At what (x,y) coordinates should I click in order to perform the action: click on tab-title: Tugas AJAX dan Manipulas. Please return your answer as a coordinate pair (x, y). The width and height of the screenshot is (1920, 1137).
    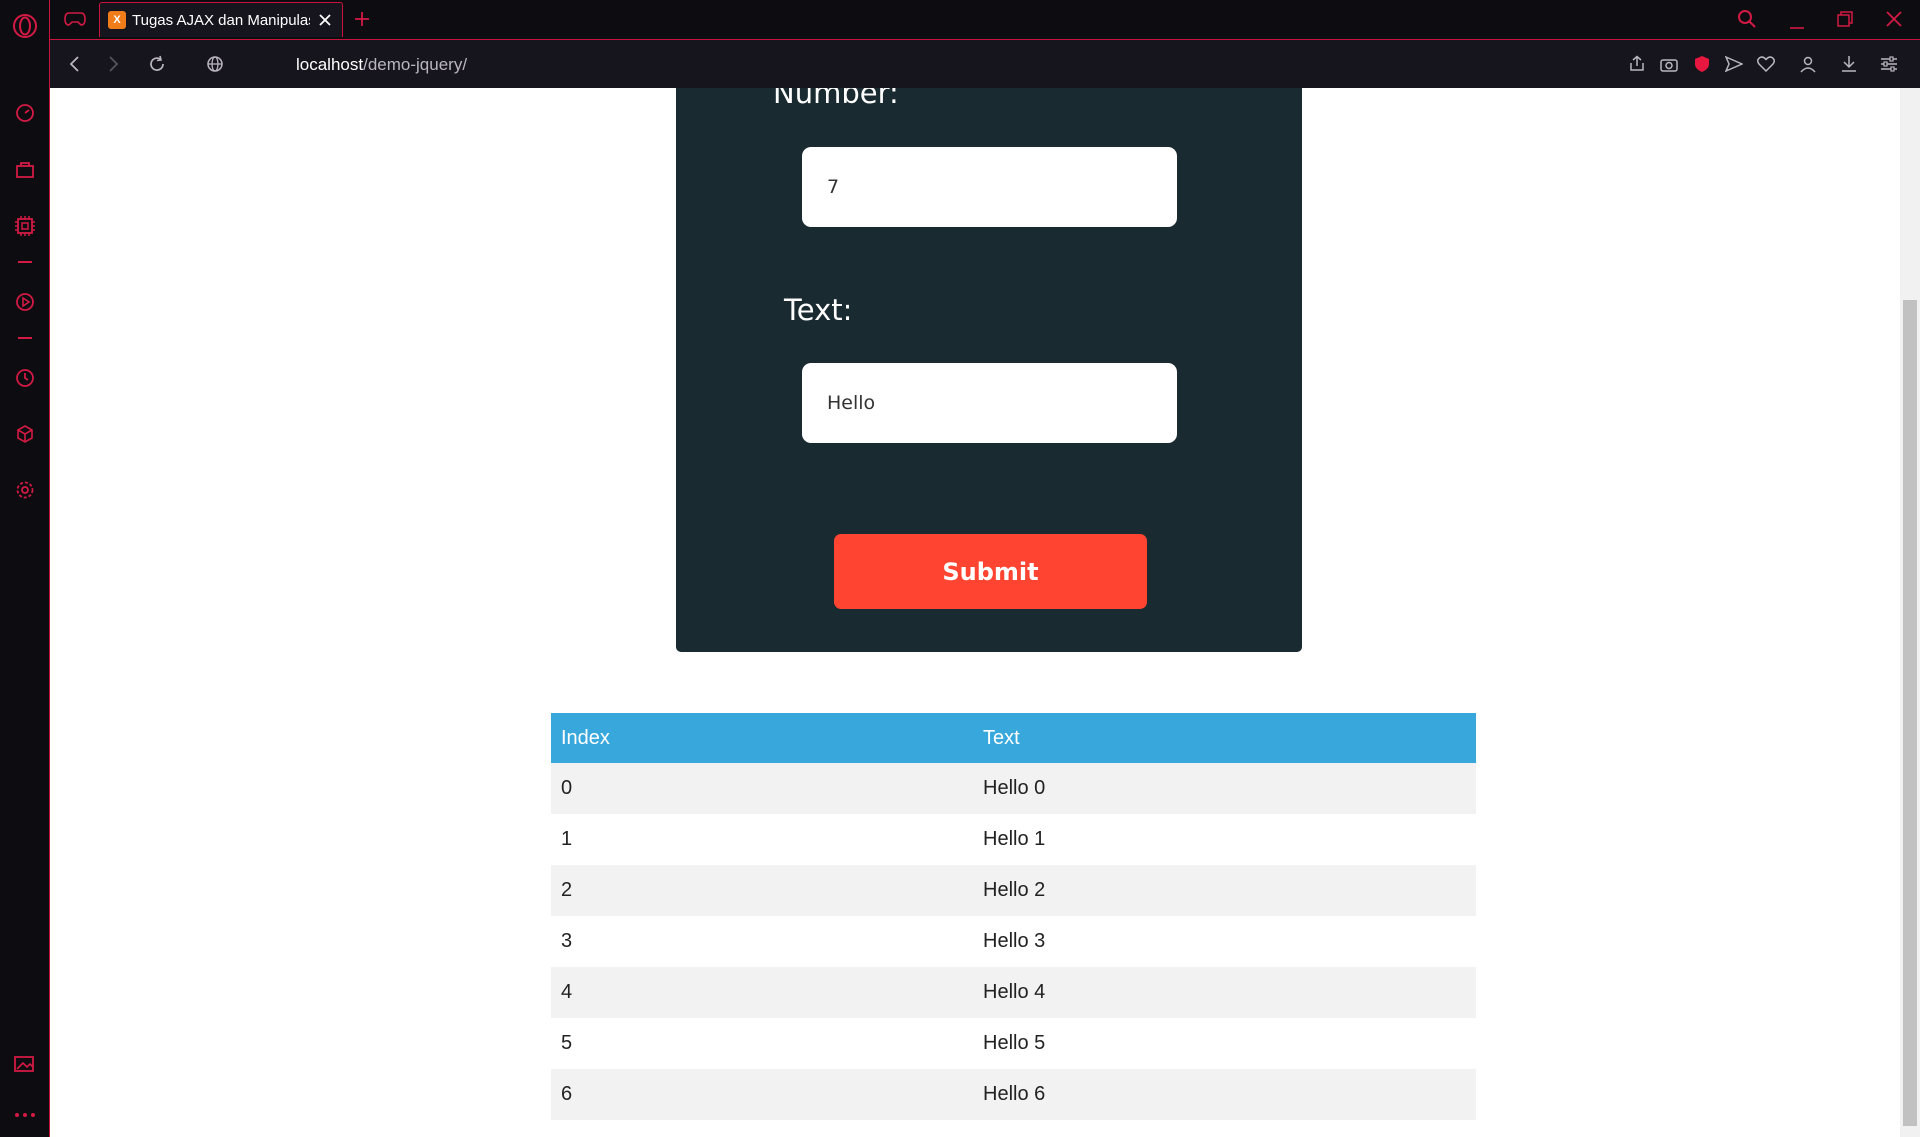
    Looking at the image, I should click on (221, 20).